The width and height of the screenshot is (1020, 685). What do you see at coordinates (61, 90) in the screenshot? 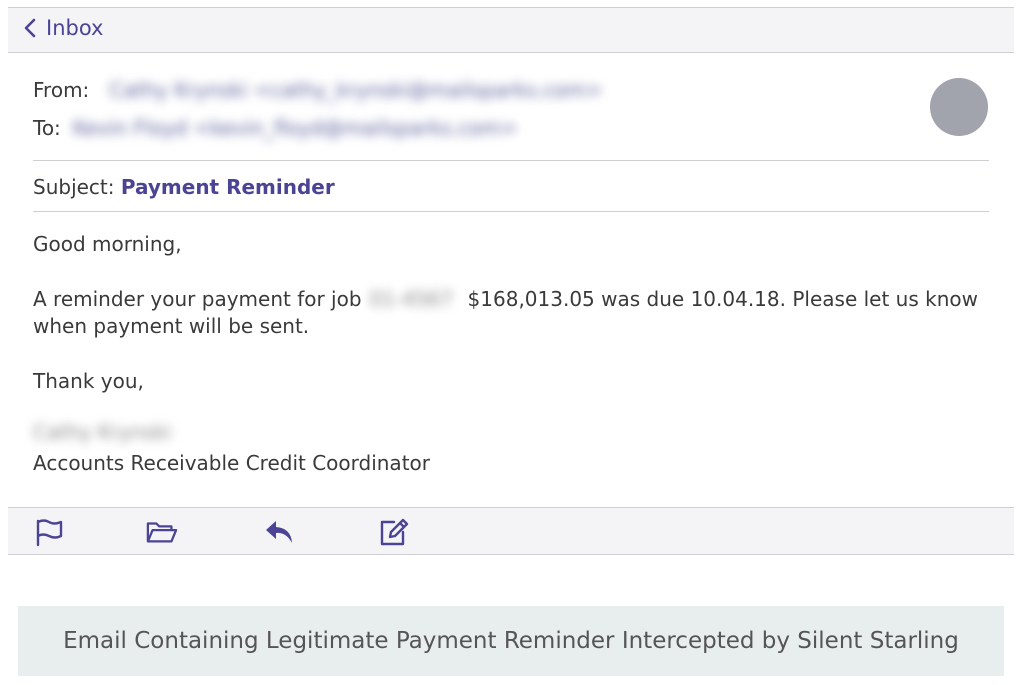
I see `from-label: From:` at bounding box center [61, 90].